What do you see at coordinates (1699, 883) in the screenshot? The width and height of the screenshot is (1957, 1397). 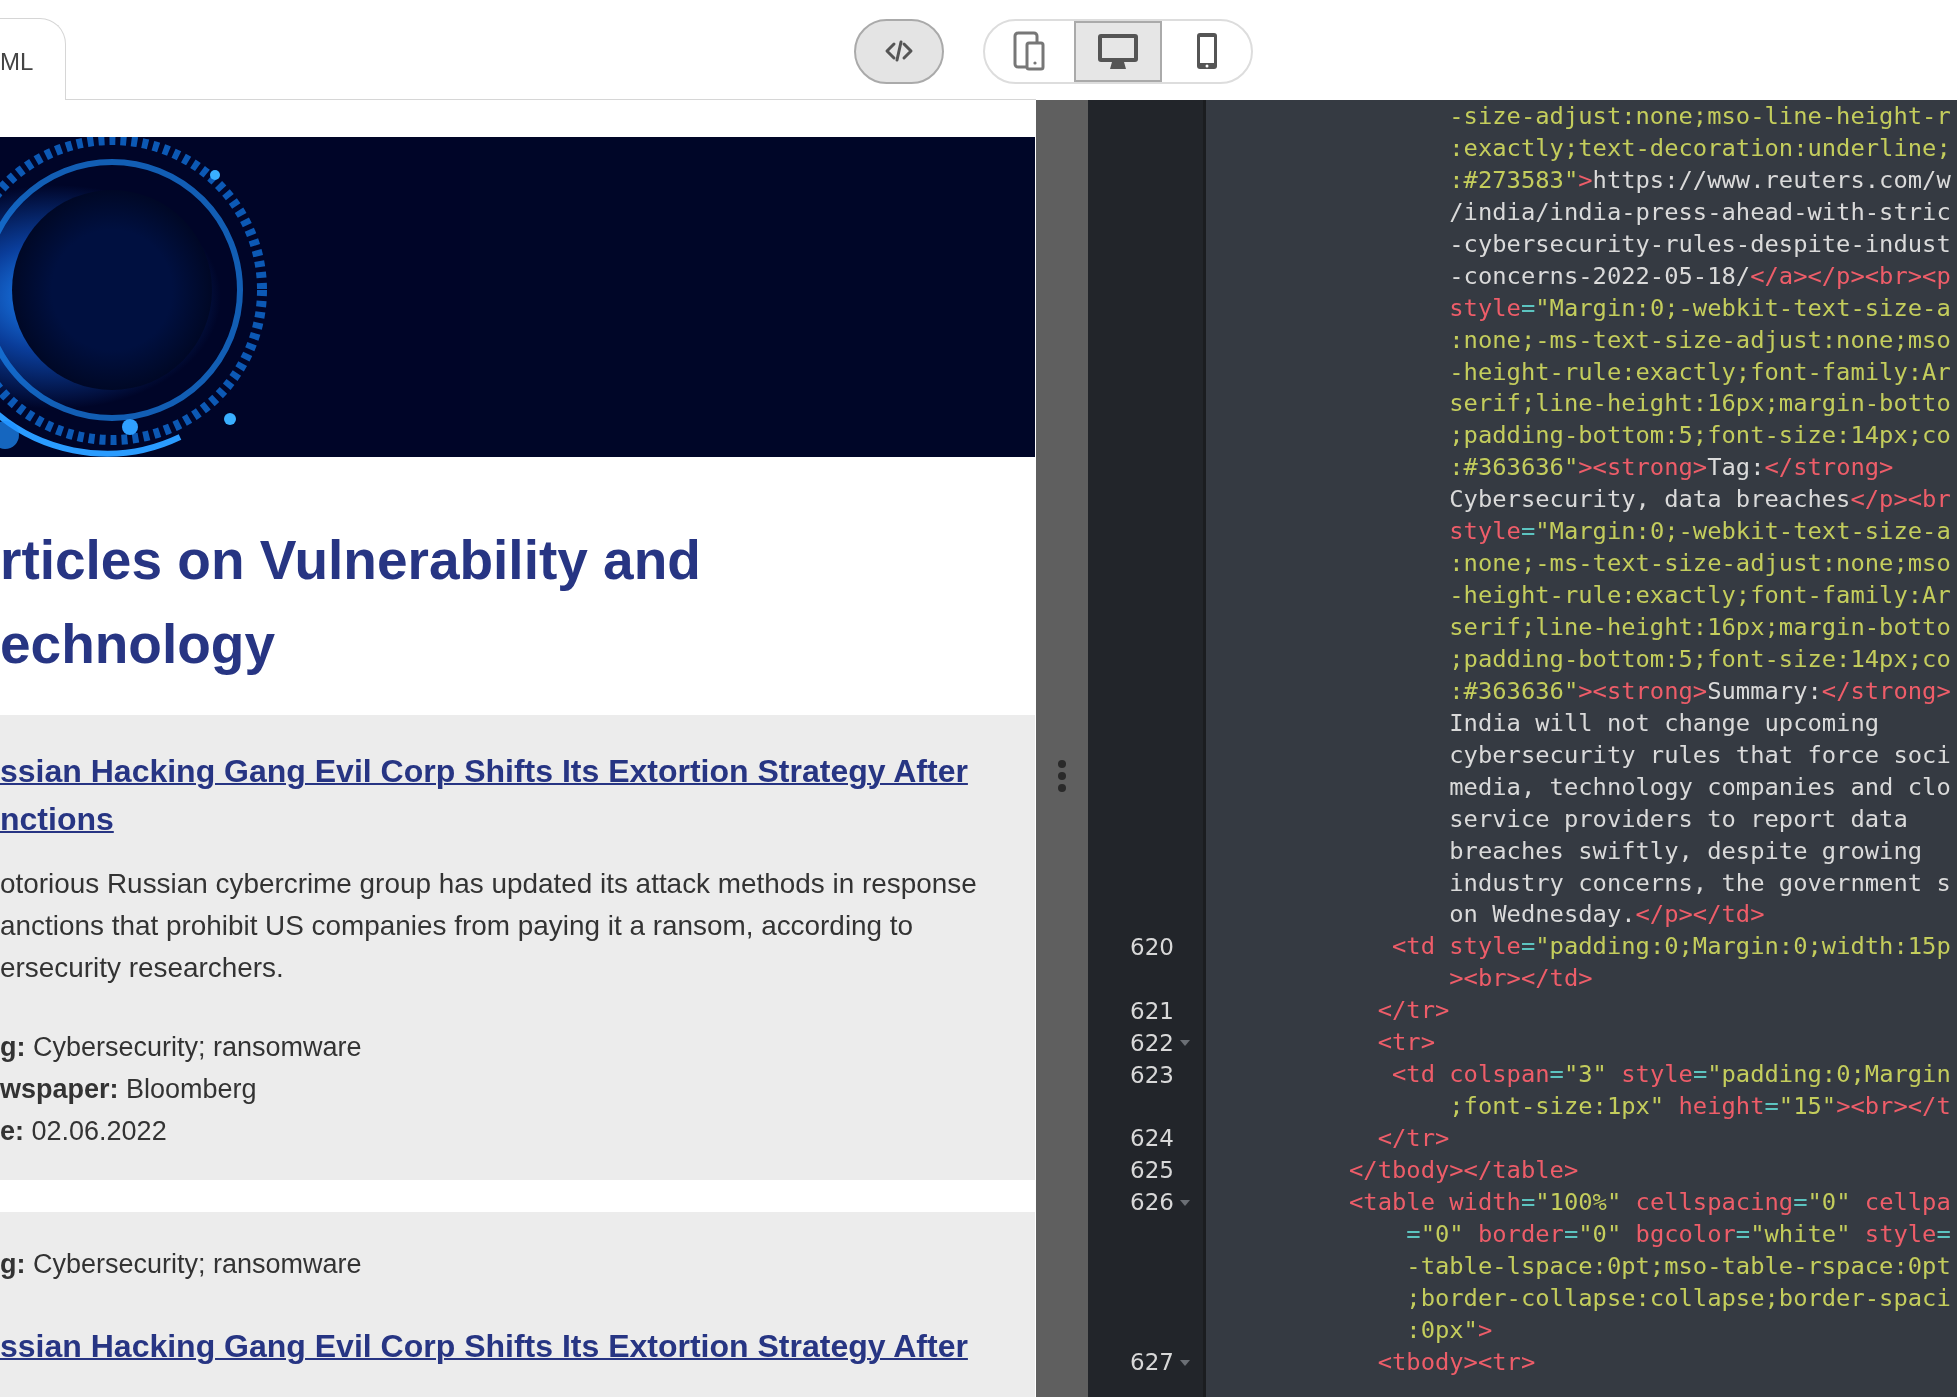 I see `code-line: industry concerns, the government s` at bounding box center [1699, 883].